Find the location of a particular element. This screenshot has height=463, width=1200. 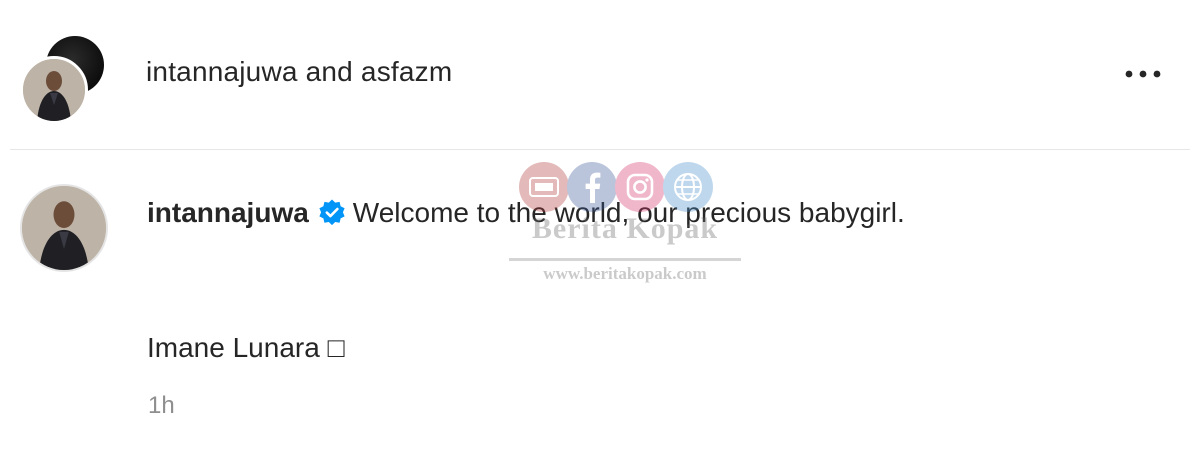

caption-baby-name: Imane Lunara □ is located at coordinates (246, 347).